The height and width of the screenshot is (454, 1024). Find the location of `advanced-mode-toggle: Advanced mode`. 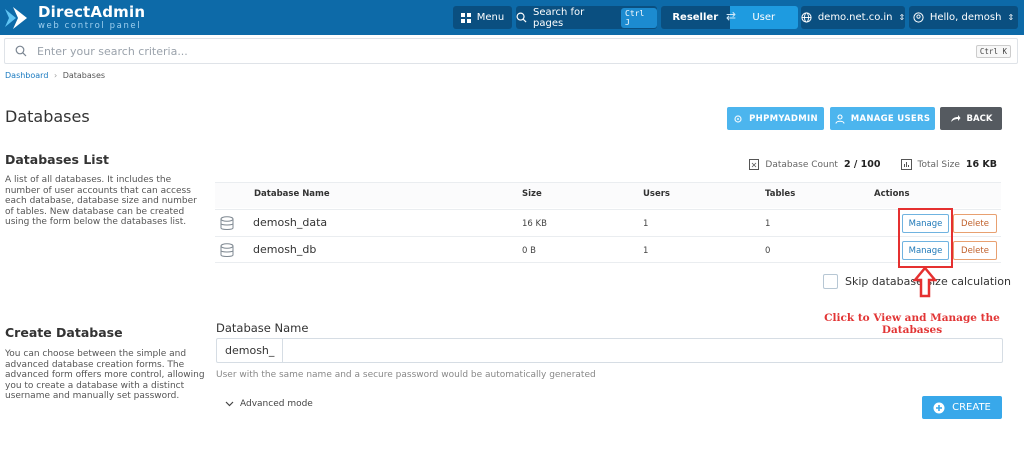

advanced-mode-toggle: Advanced mode is located at coordinates (269, 404).